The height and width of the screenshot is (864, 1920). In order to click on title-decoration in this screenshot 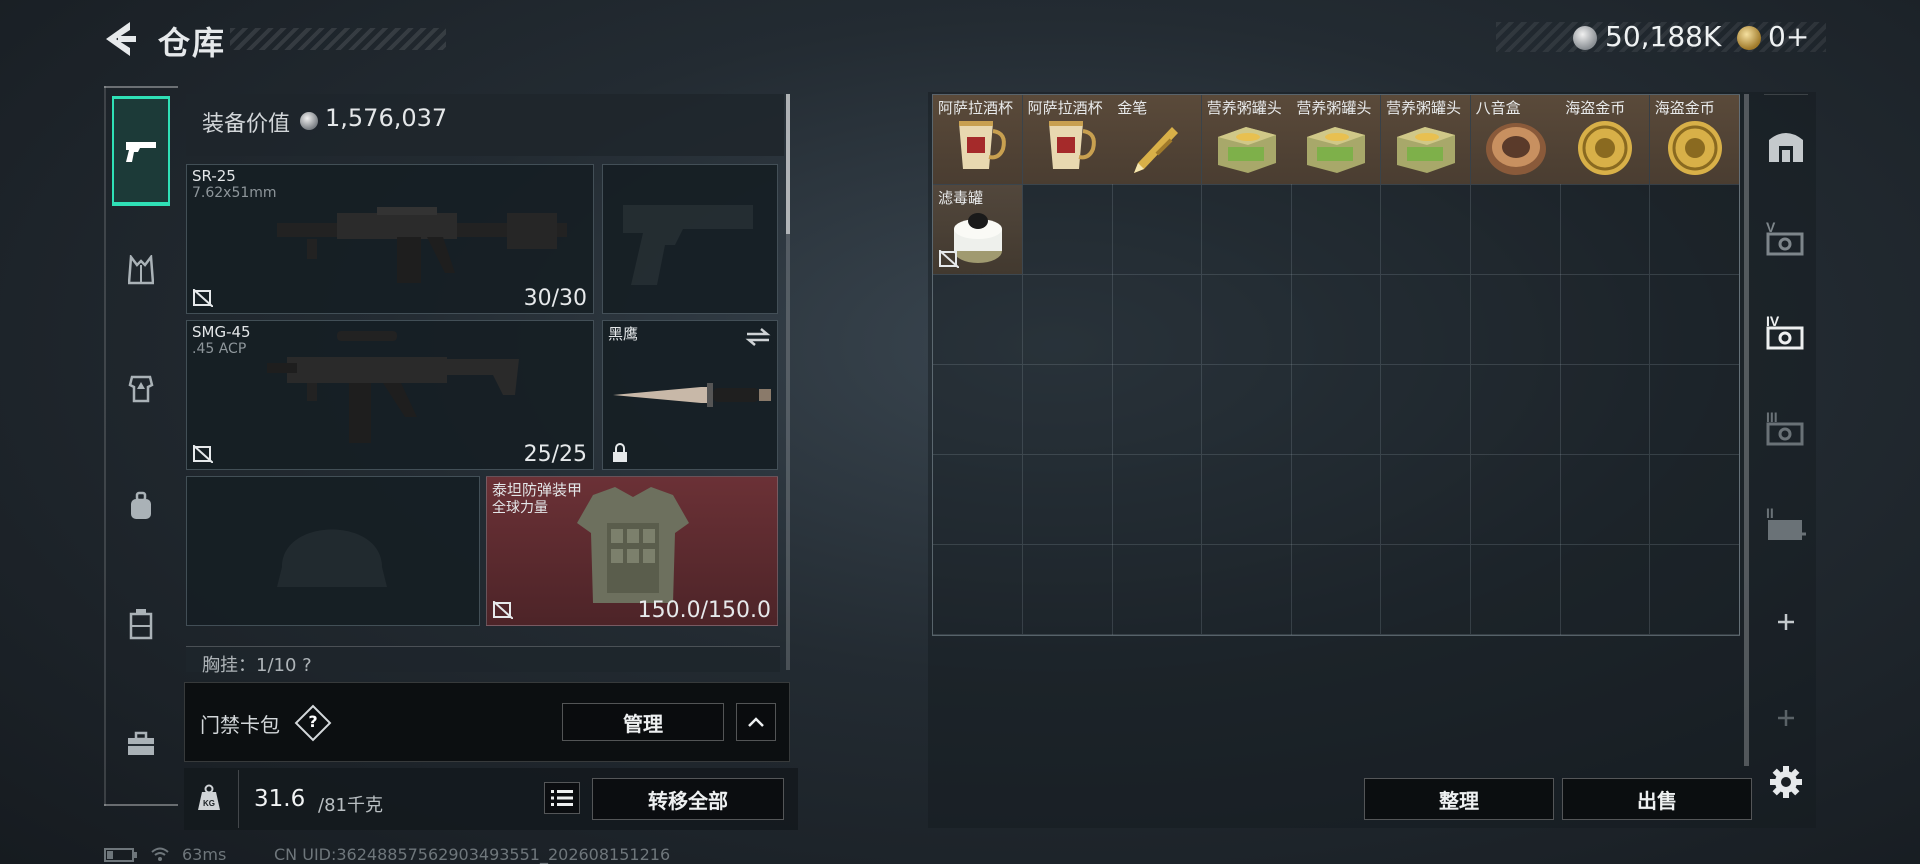, I will do `click(338, 39)`.